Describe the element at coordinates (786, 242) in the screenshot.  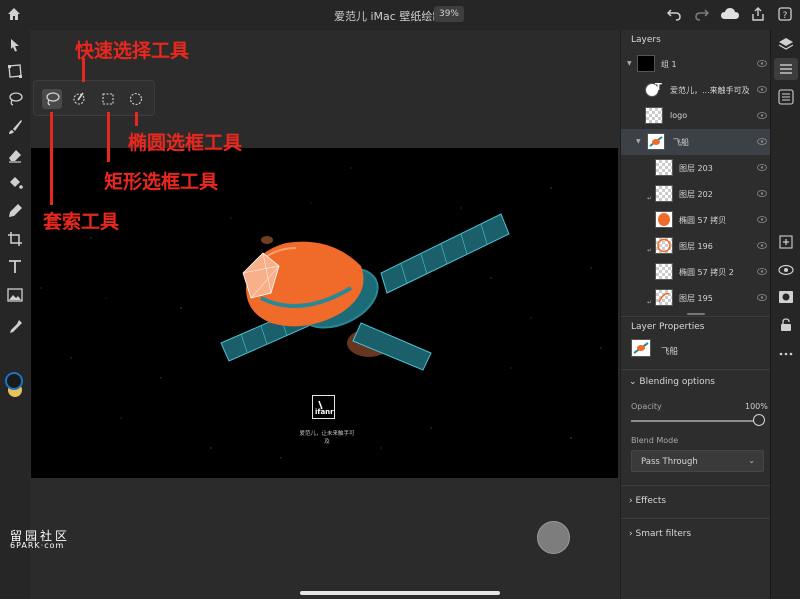
I see `add-layer-icon` at that location.